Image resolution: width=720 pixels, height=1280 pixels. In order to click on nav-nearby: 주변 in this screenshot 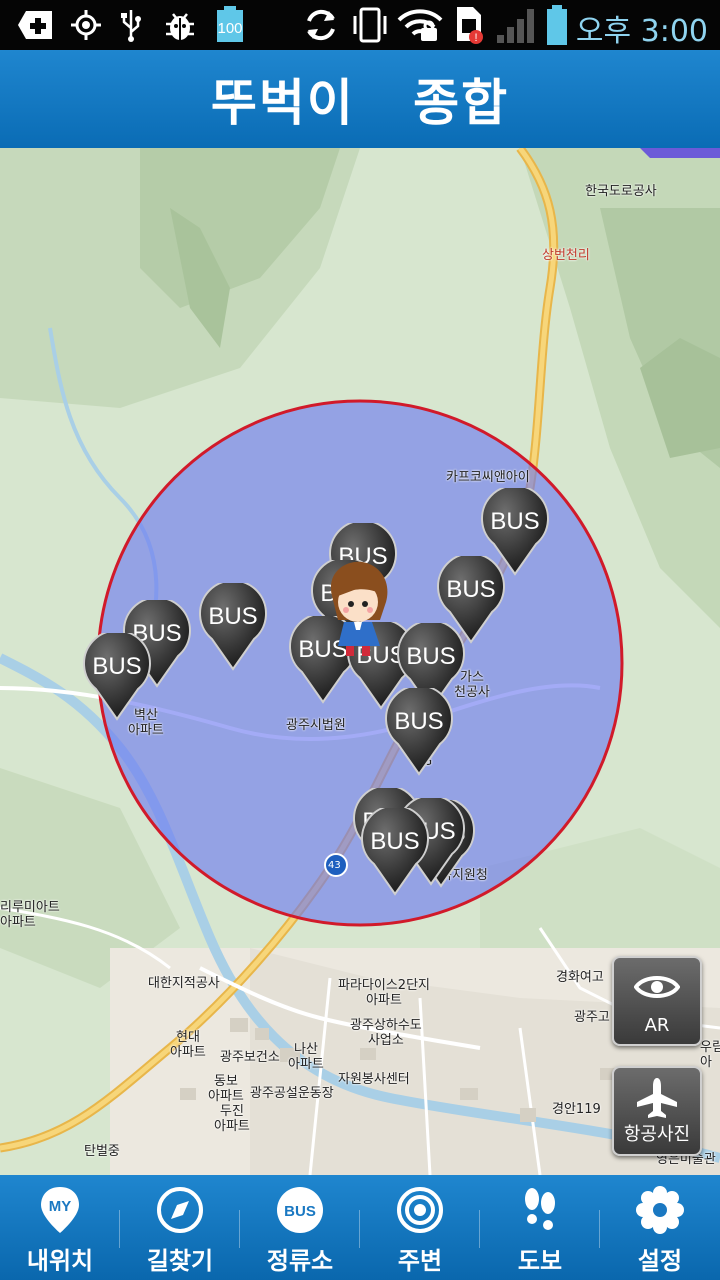, I will do `click(420, 1227)`.